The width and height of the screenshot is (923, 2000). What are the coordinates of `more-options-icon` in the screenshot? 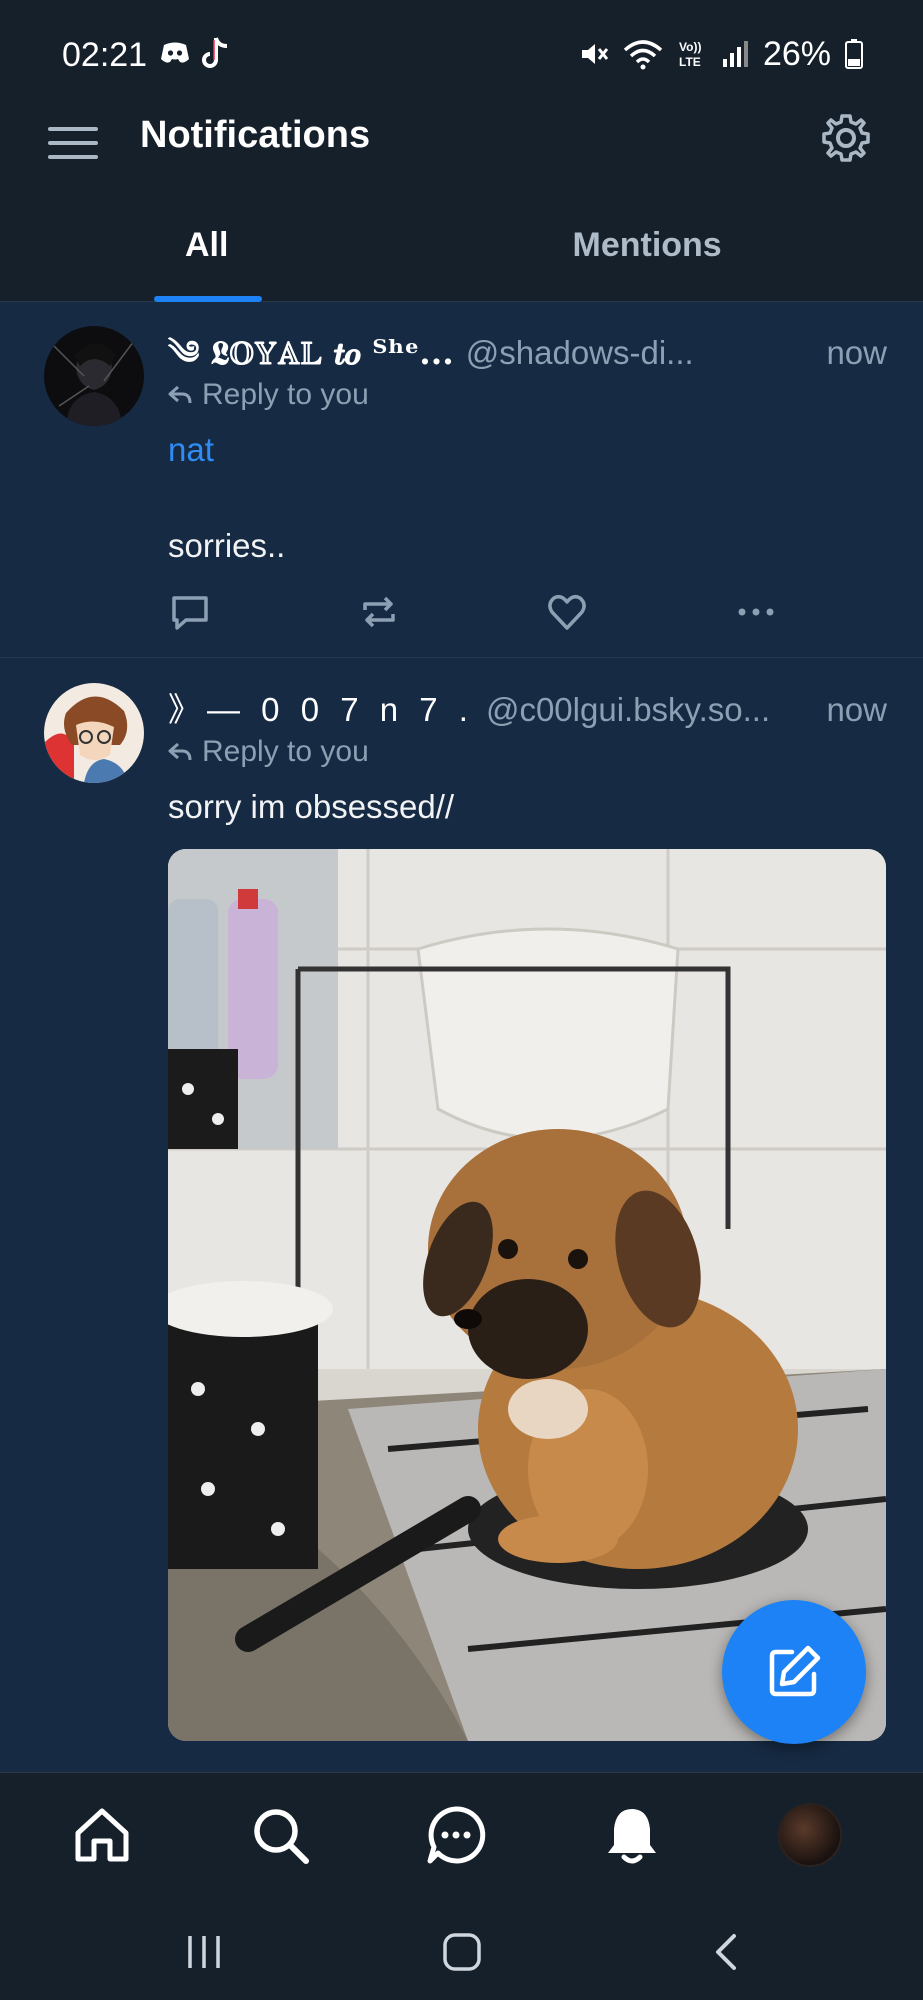 It's located at (756, 612).